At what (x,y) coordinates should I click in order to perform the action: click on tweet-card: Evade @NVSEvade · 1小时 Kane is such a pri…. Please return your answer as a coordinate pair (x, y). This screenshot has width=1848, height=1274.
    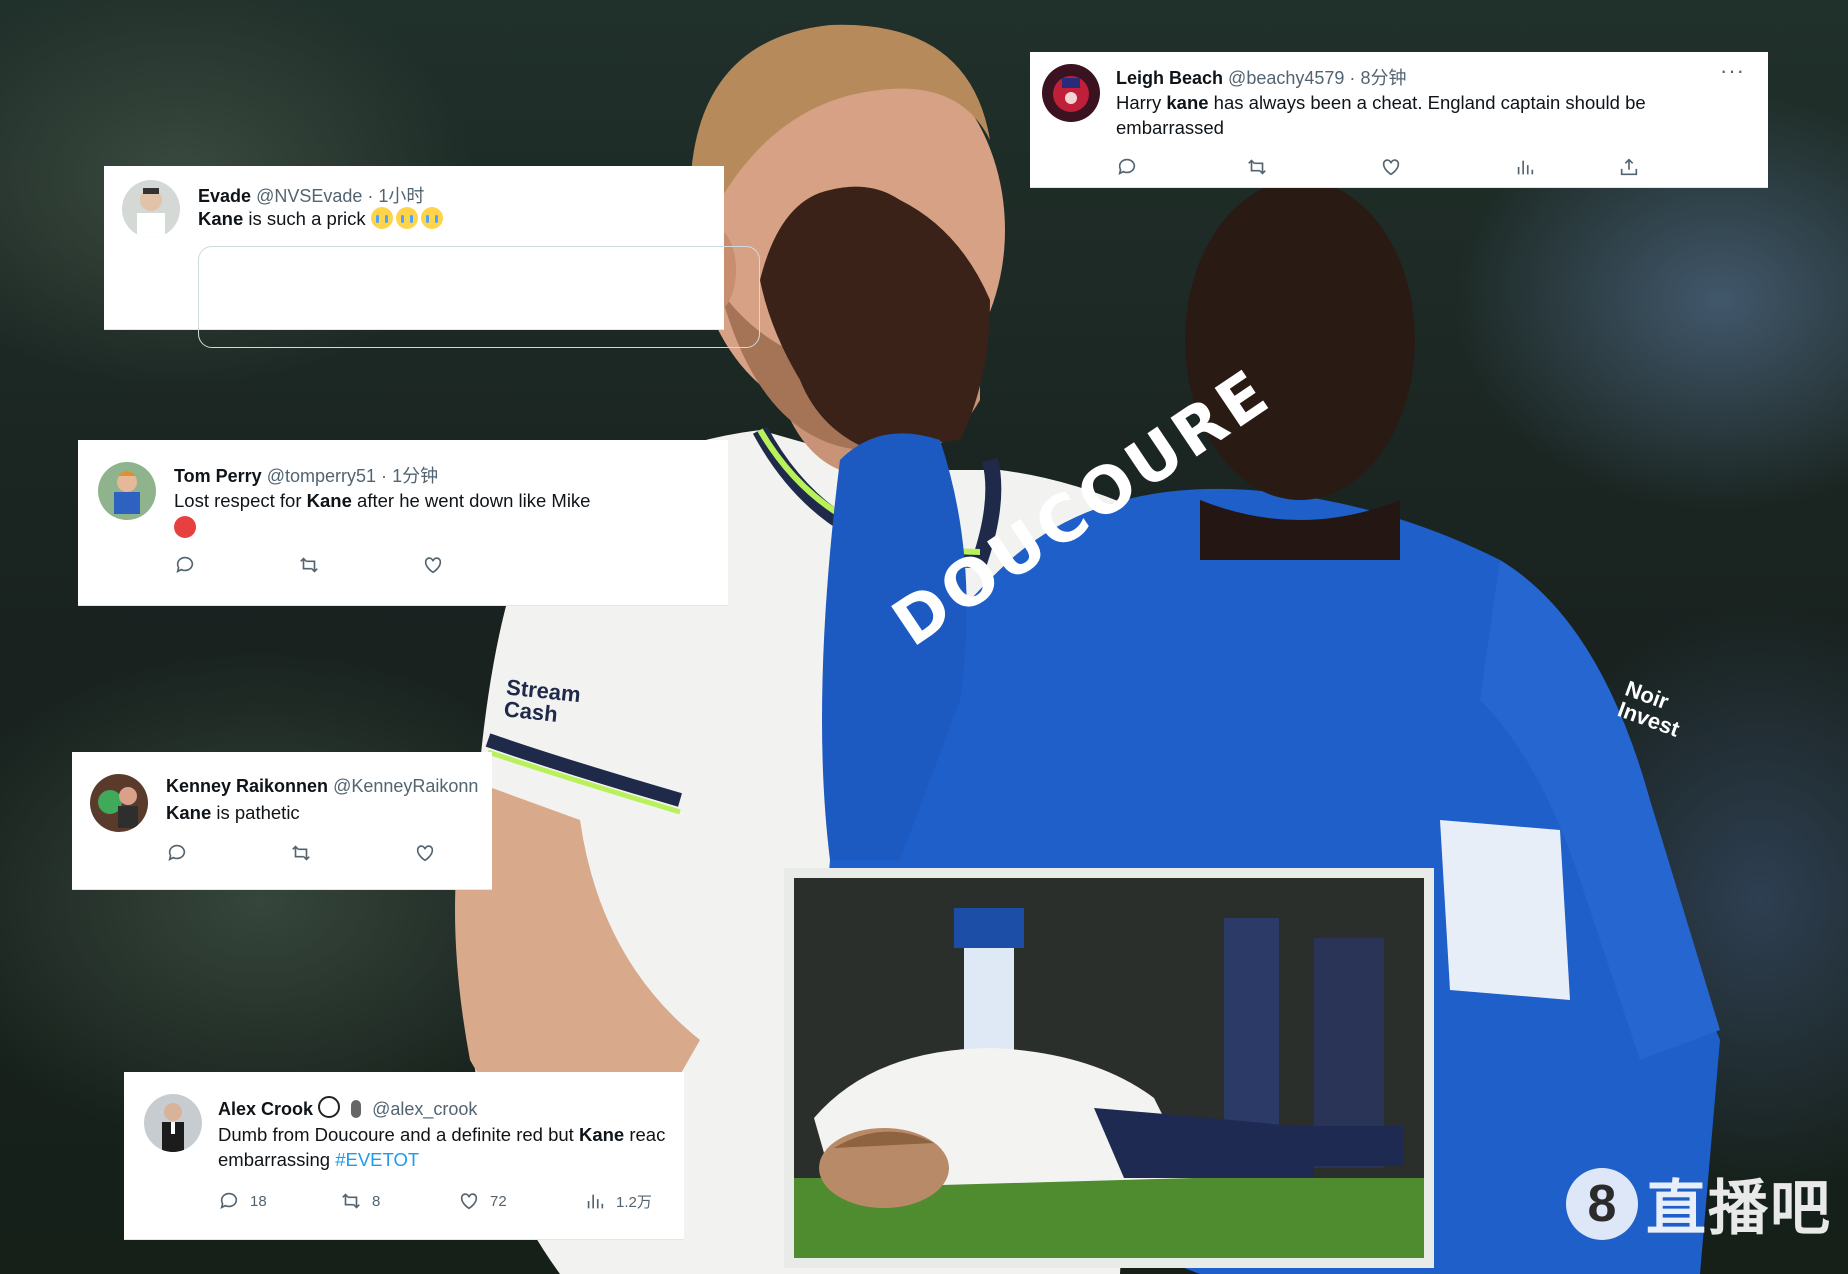
    Looking at the image, I should click on (432, 257).